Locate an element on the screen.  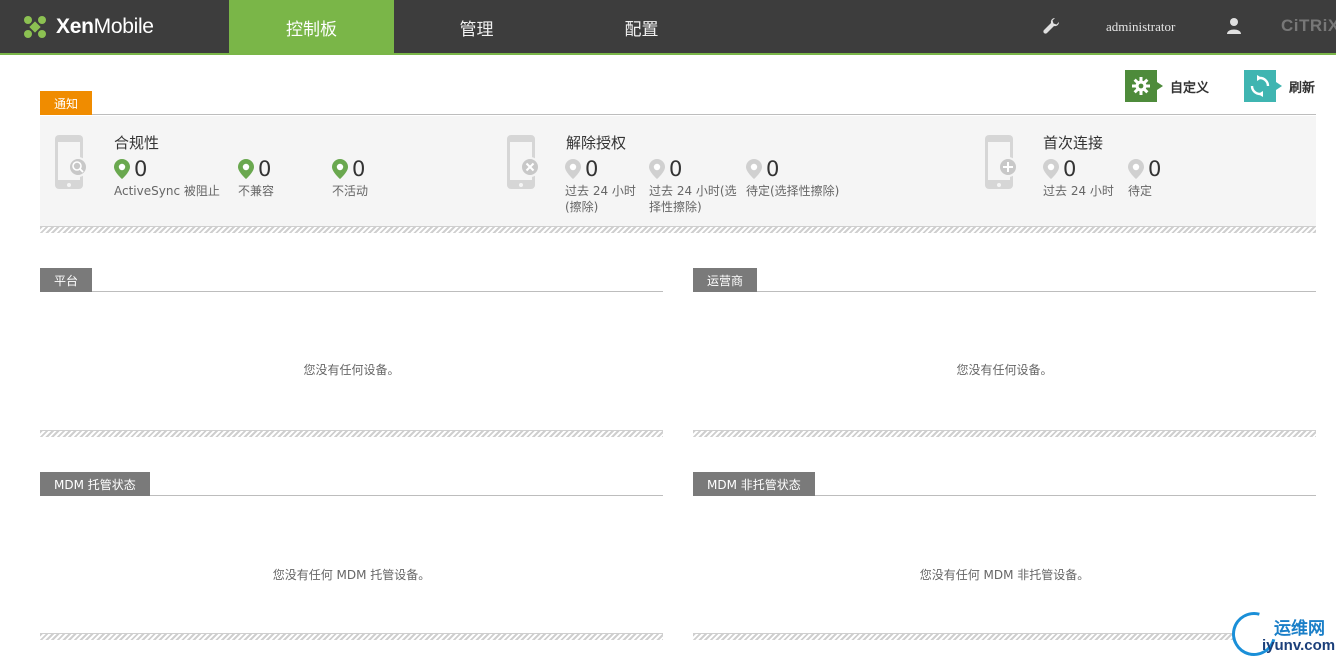
stat-first-connect-pending: 0 待定 is located at coordinates (1158, 177).